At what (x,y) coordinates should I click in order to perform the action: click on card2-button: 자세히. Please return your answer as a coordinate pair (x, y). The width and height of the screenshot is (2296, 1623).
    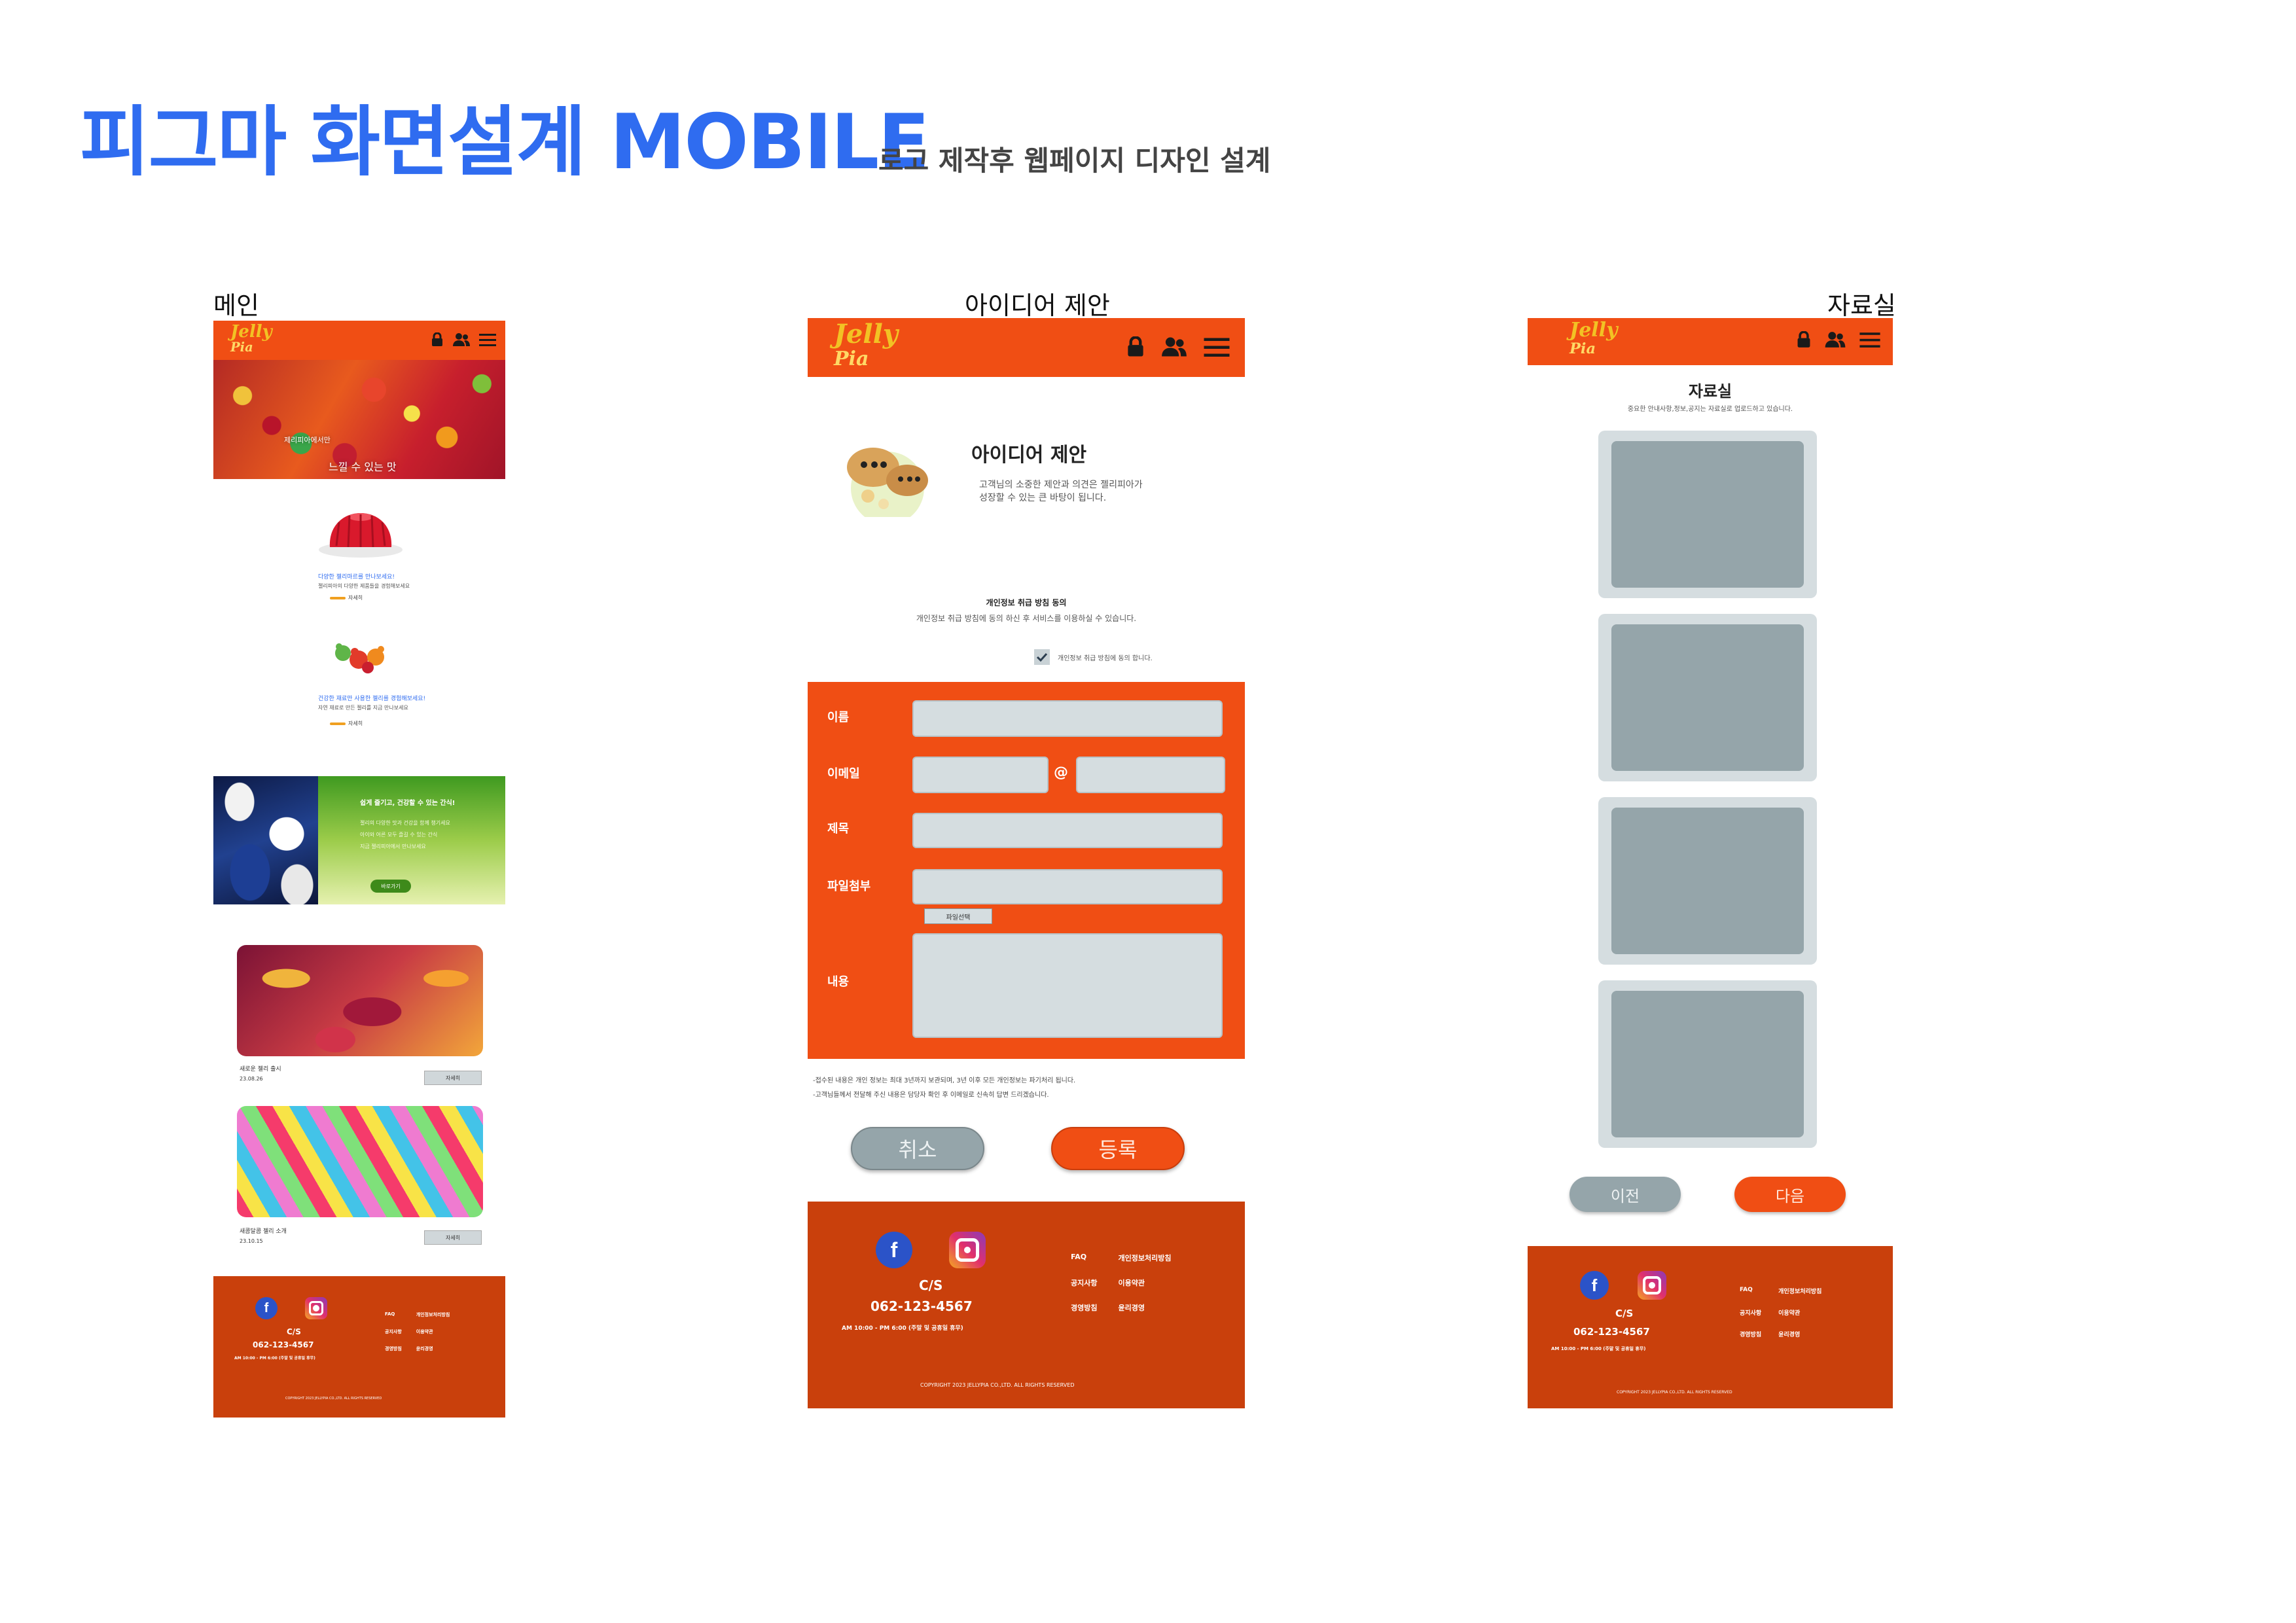
    Looking at the image, I should click on (453, 1237).